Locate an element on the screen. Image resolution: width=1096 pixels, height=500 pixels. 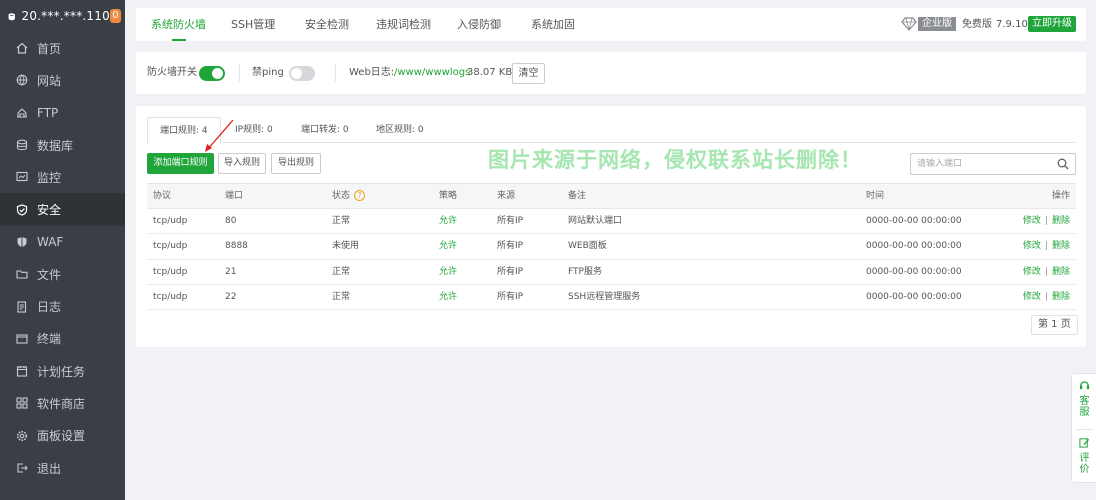
clear-log-button: 清空 is located at coordinates (528, 73).